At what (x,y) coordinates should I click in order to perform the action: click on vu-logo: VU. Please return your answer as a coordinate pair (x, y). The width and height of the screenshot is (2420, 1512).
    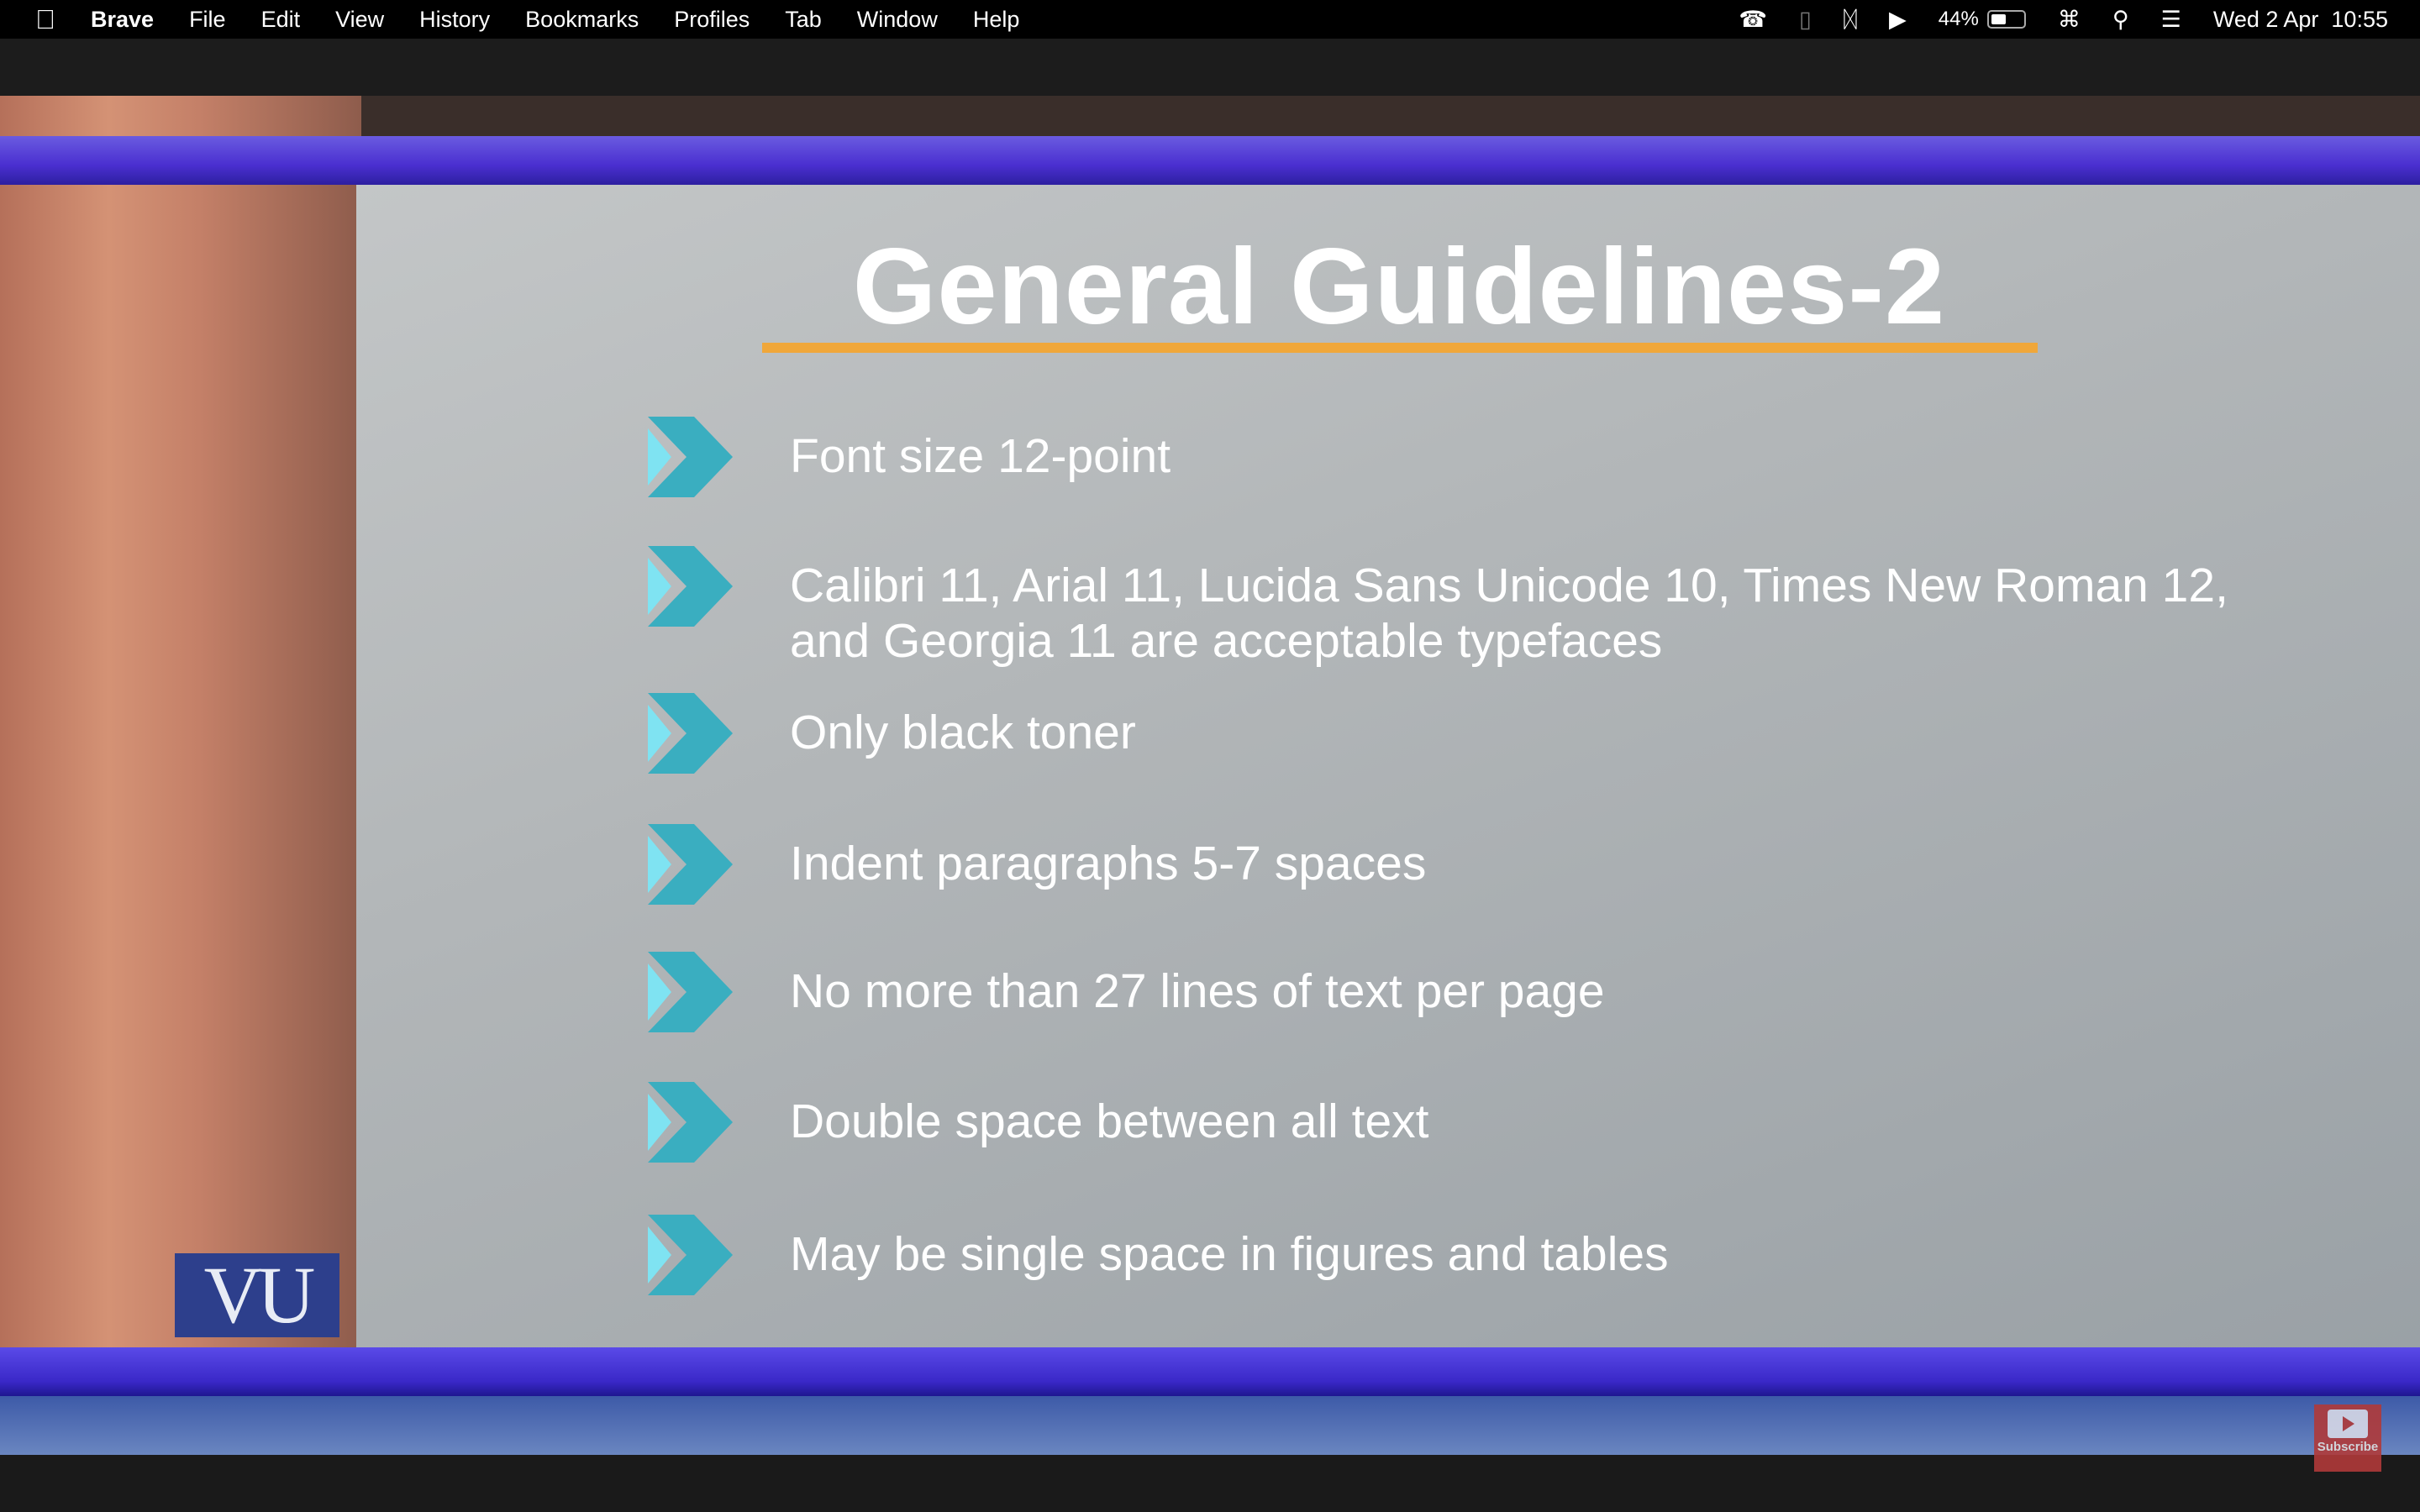
    Looking at the image, I should click on (257, 1295).